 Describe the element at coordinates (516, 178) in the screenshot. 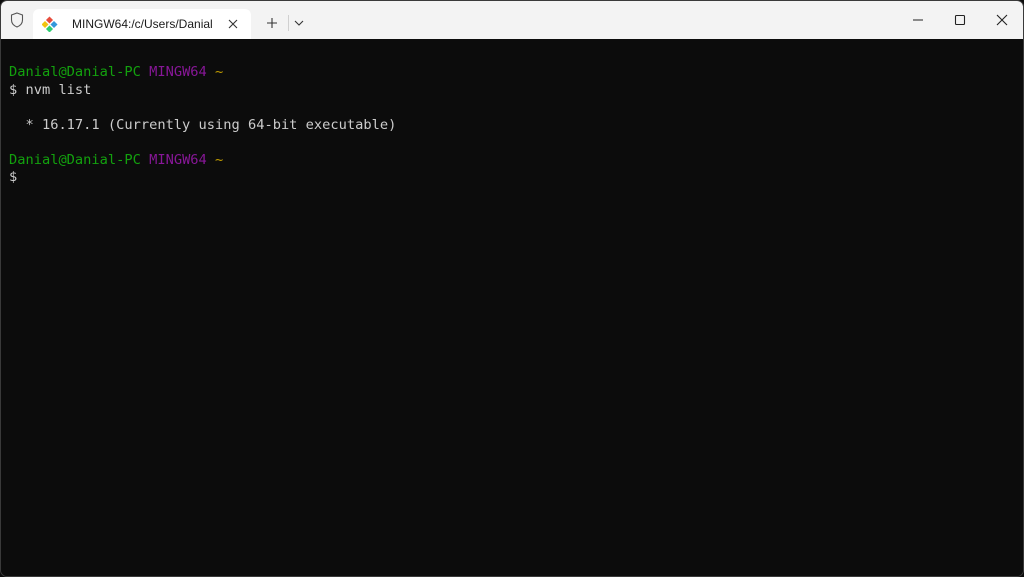

I see `input-prompt: $` at that location.